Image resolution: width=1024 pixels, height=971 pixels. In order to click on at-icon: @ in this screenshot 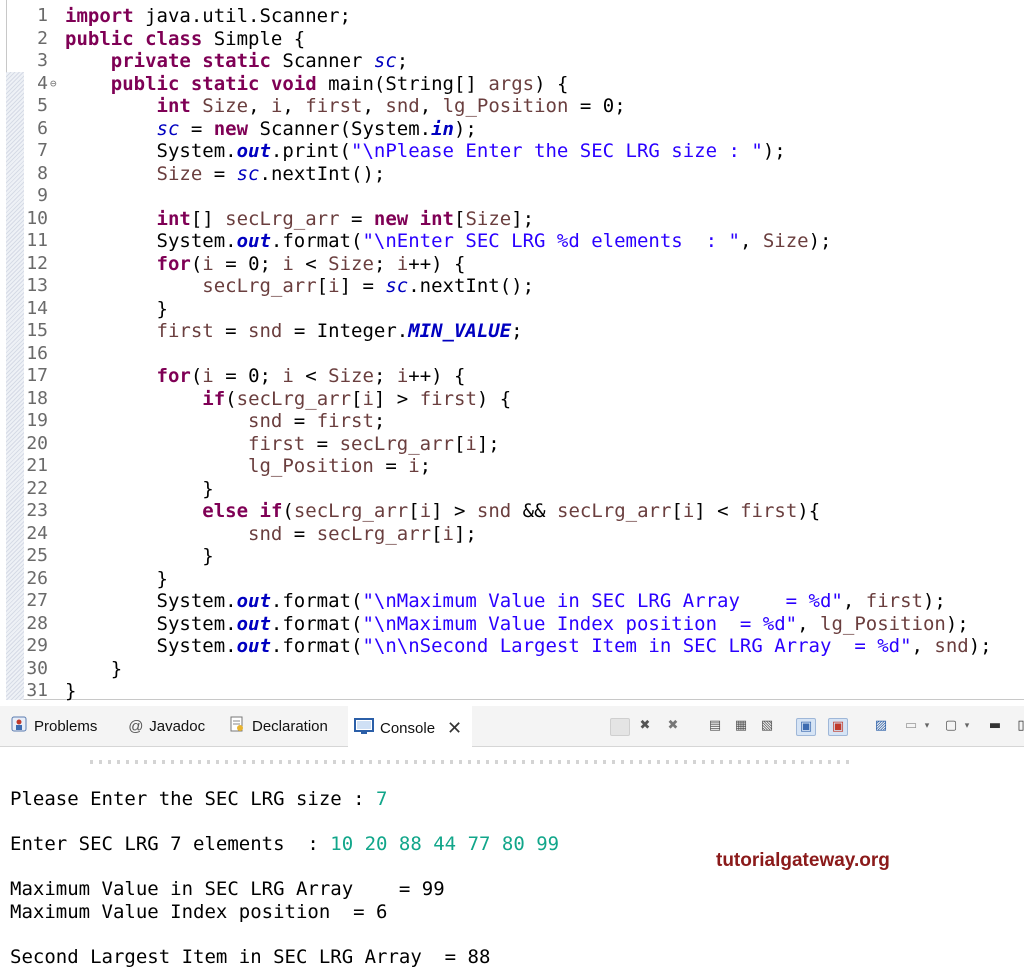, I will do `click(135, 726)`.